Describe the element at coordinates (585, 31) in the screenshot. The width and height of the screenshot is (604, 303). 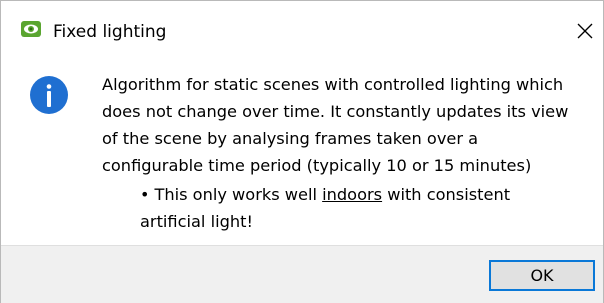
I see `close-icon` at that location.